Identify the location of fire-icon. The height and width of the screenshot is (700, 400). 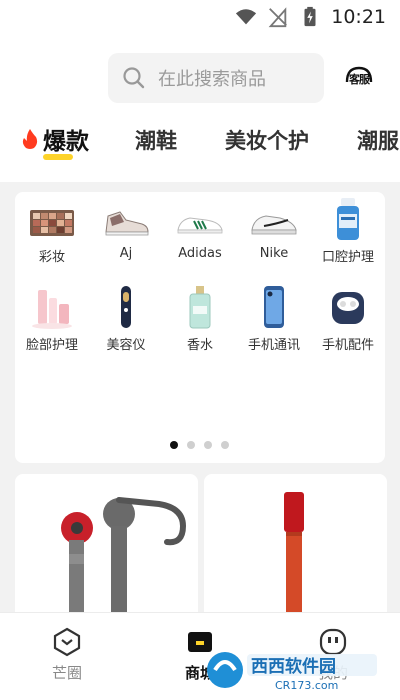
(30, 139).